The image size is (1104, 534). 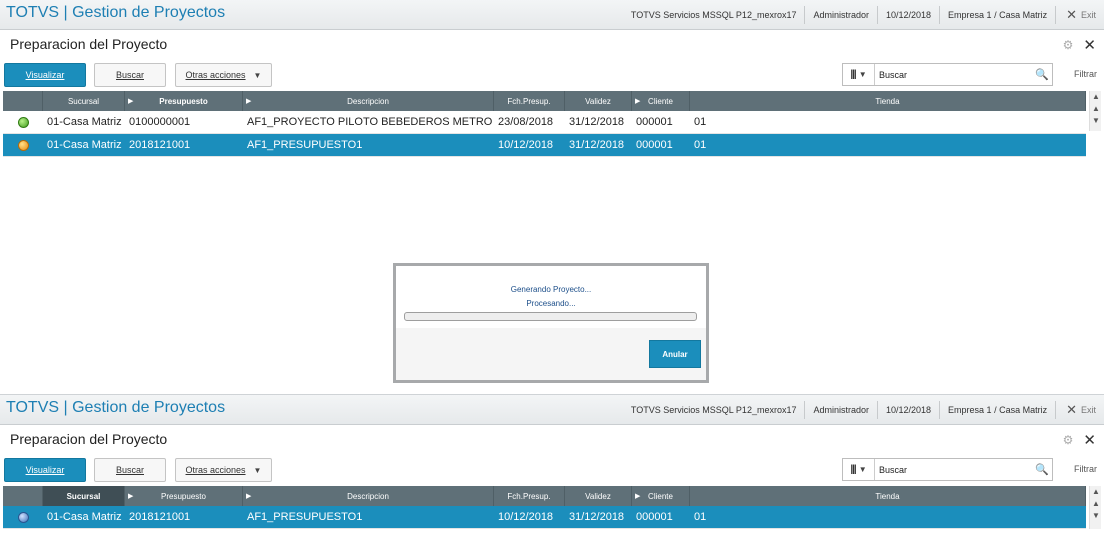 What do you see at coordinates (526, 122) in the screenshot?
I see `cell-fecha: 23/08/2018` at bounding box center [526, 122].